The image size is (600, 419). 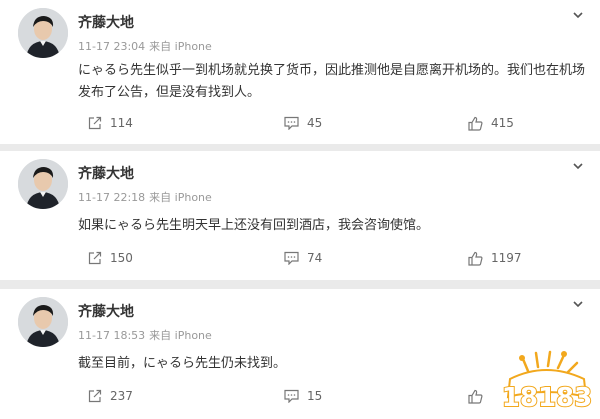 I want to click on like-count: 1197, so click(x=506, y=258).